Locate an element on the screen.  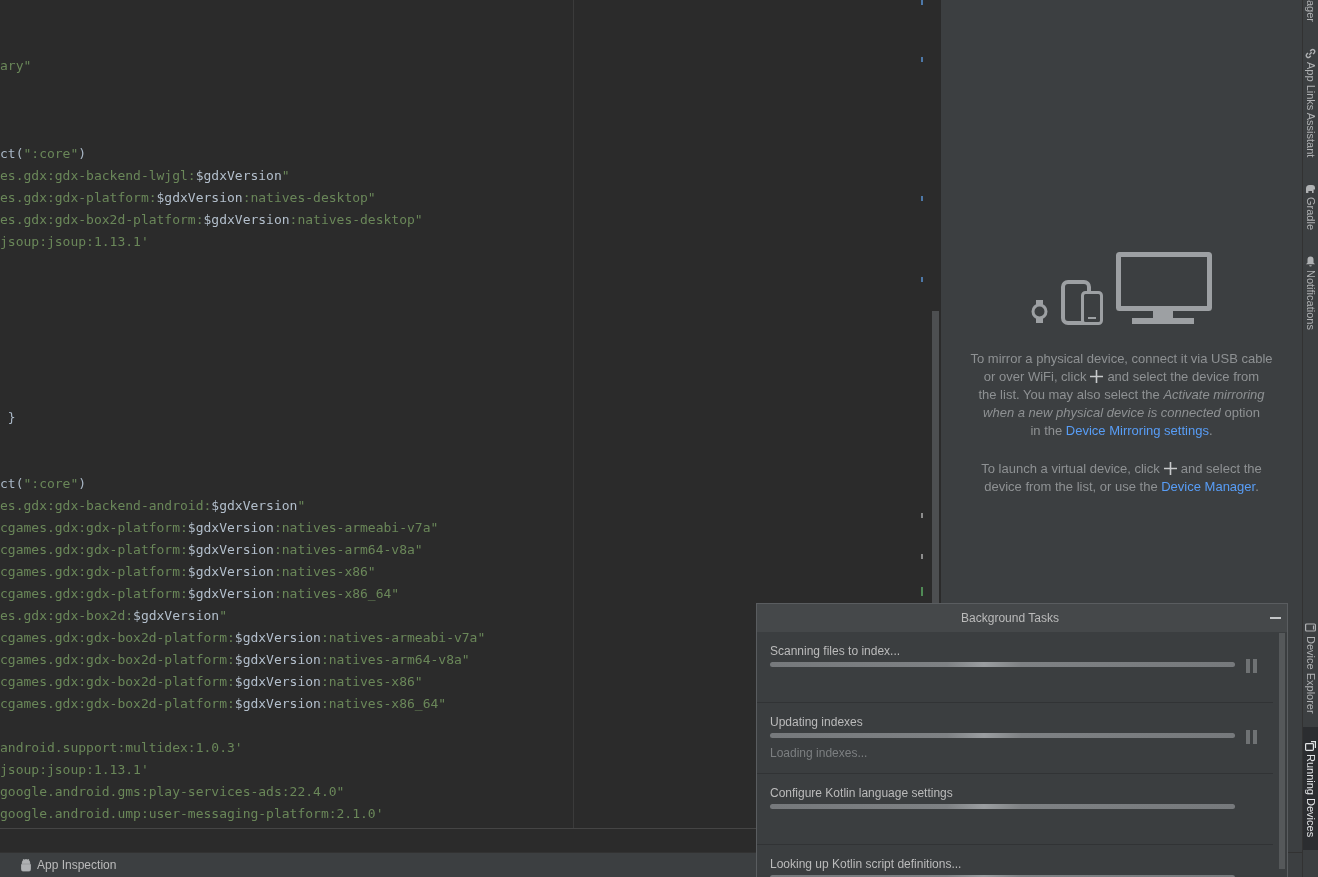
robot-icon is located at coordinates (26, 865).